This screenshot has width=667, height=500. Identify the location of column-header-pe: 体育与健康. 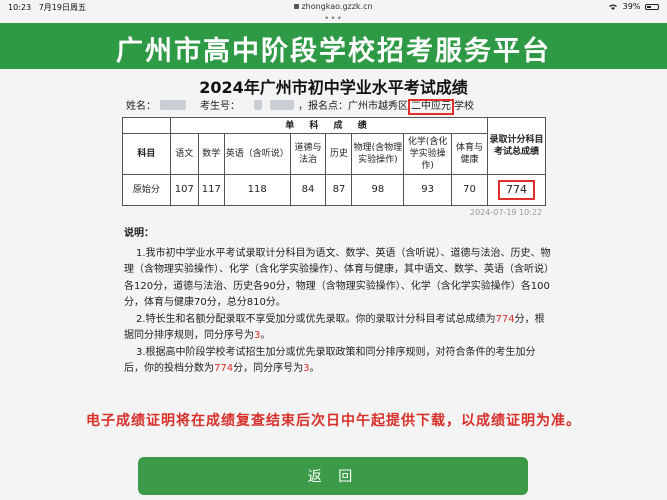
(469, 154).